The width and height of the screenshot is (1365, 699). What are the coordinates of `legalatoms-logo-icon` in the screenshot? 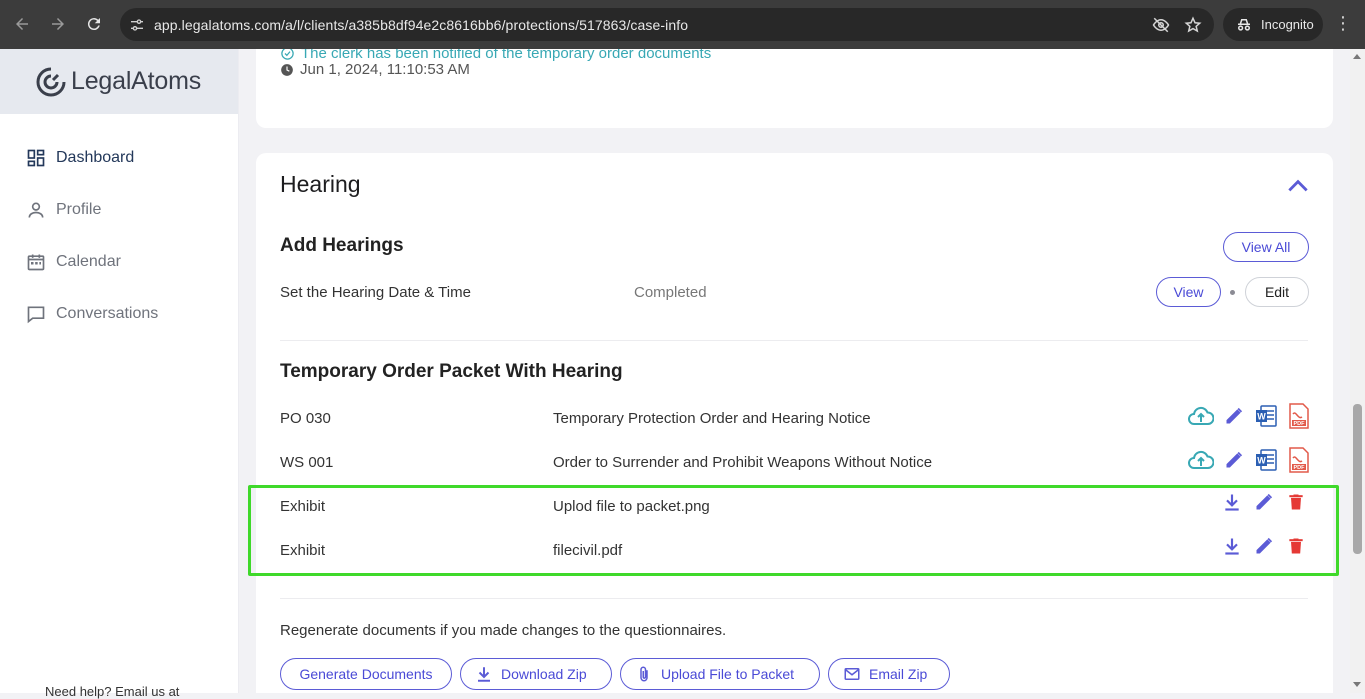 It's located at (51, 81).